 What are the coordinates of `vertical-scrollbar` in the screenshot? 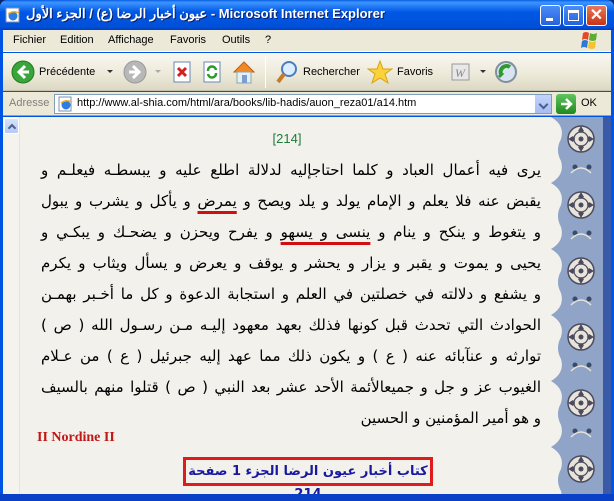 It's located at (11, 305).